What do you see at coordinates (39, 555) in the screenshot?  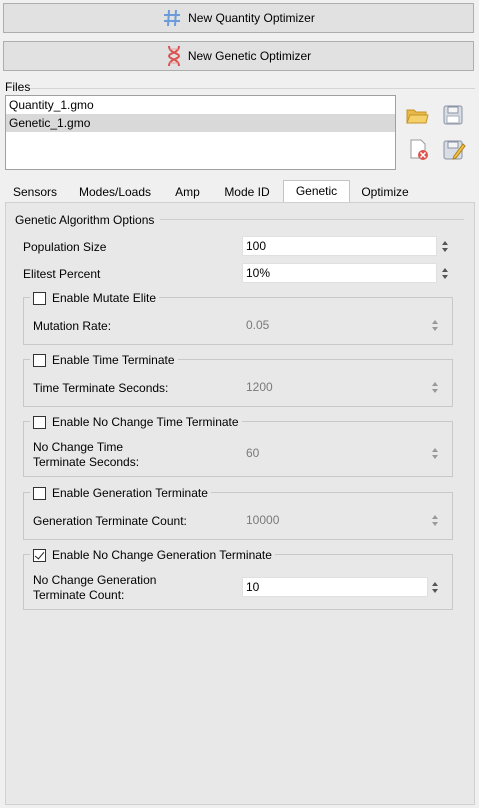 I see `enable-no-change-generation-terminate-checkbox` at bounding box center [39, 555].